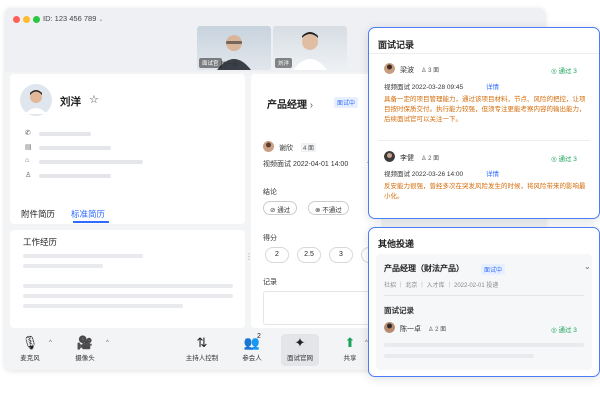  I want to click on maximize-window-button, so click(36, 19).